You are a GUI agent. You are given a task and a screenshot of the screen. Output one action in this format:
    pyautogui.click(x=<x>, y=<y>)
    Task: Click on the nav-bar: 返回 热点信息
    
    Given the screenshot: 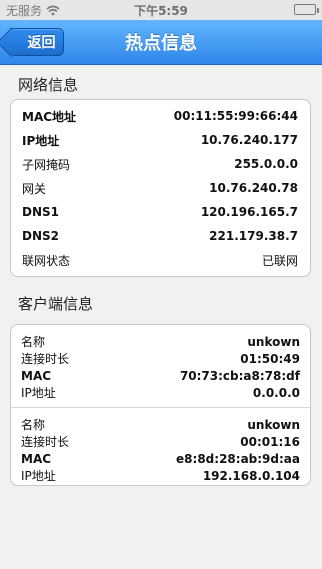 What is the action you would take?
    pyautogui.click(x=161, y=42)
    